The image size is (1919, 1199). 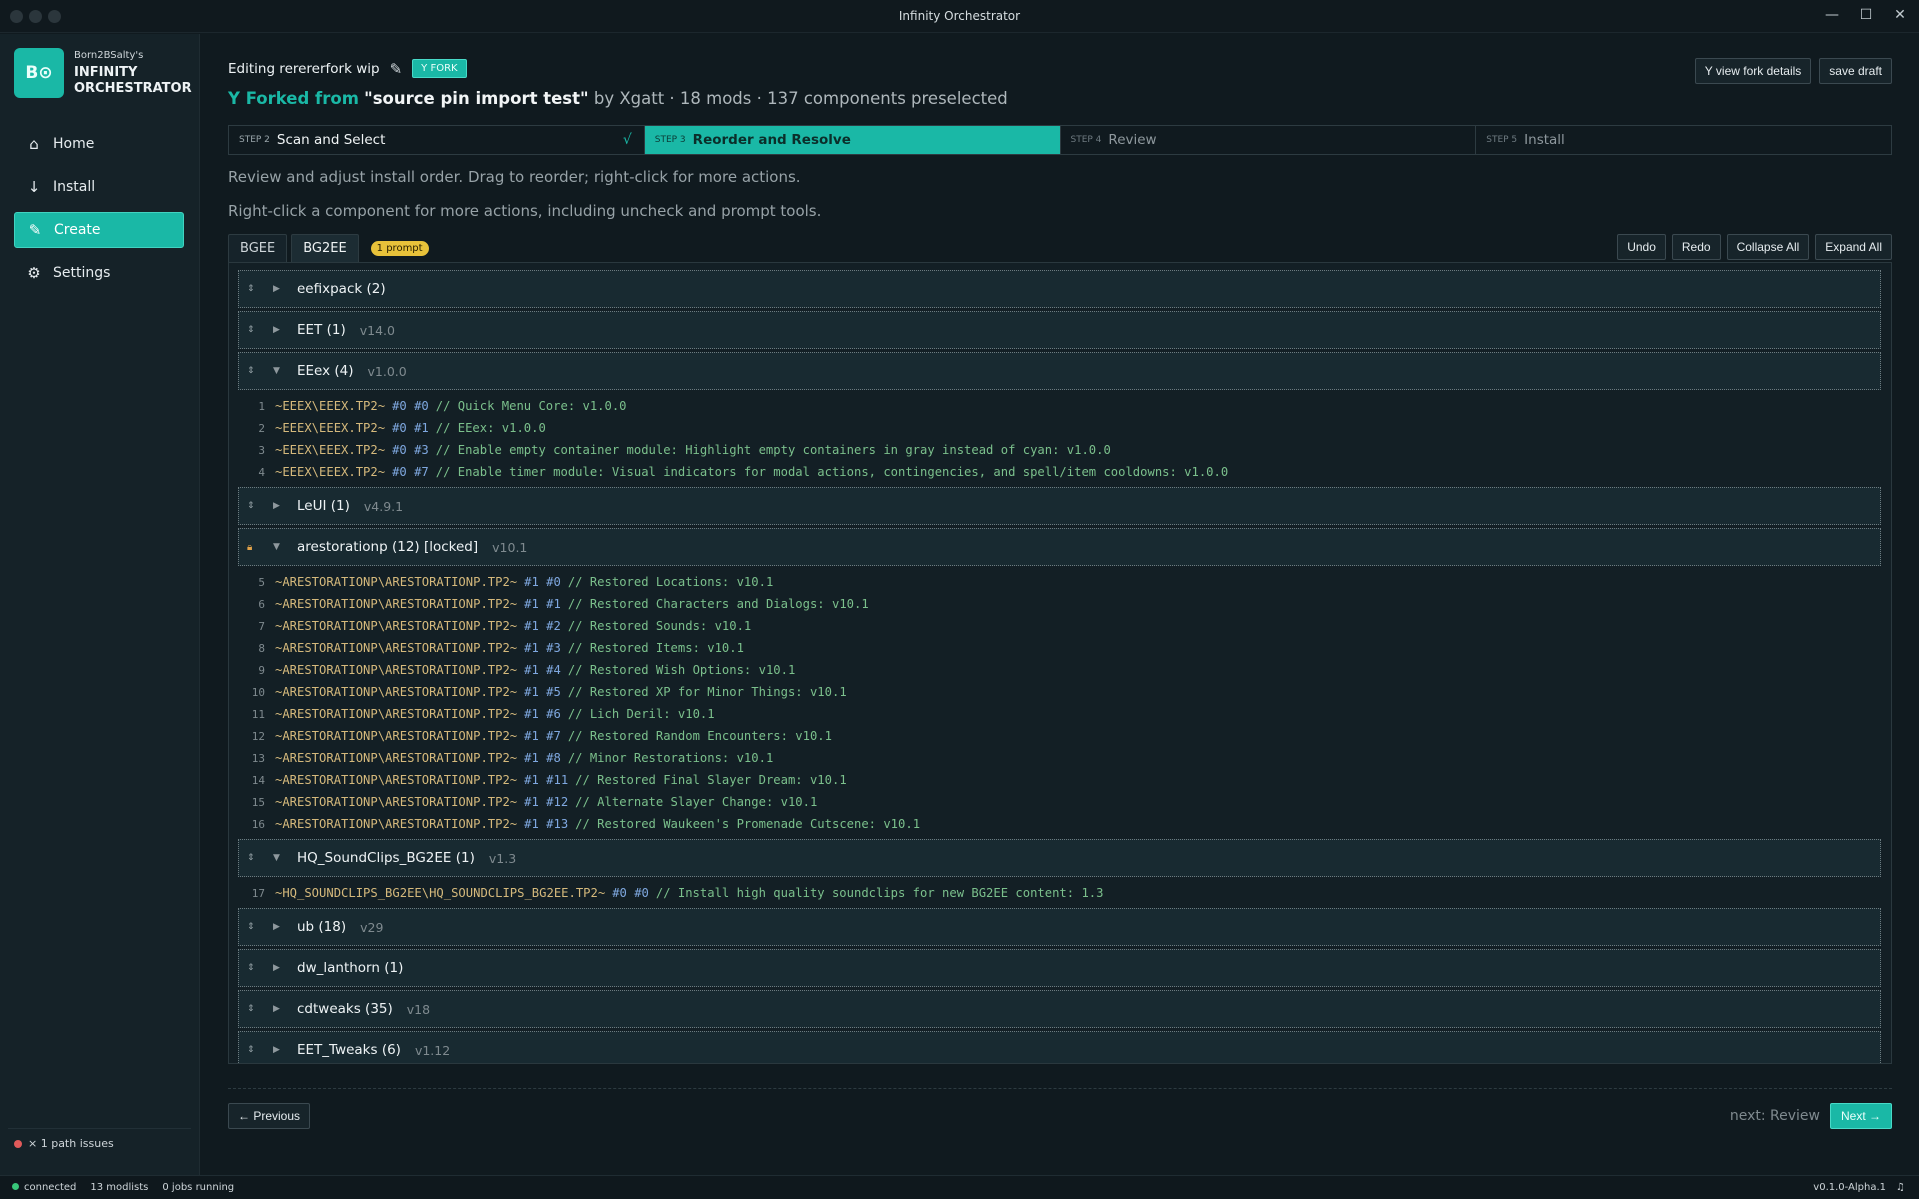 What do you see at coordinates (852, 140) in the screenshot?
I see `step-3: STEP 3 Reorder and Resolve` at bounding box center [852, 140].